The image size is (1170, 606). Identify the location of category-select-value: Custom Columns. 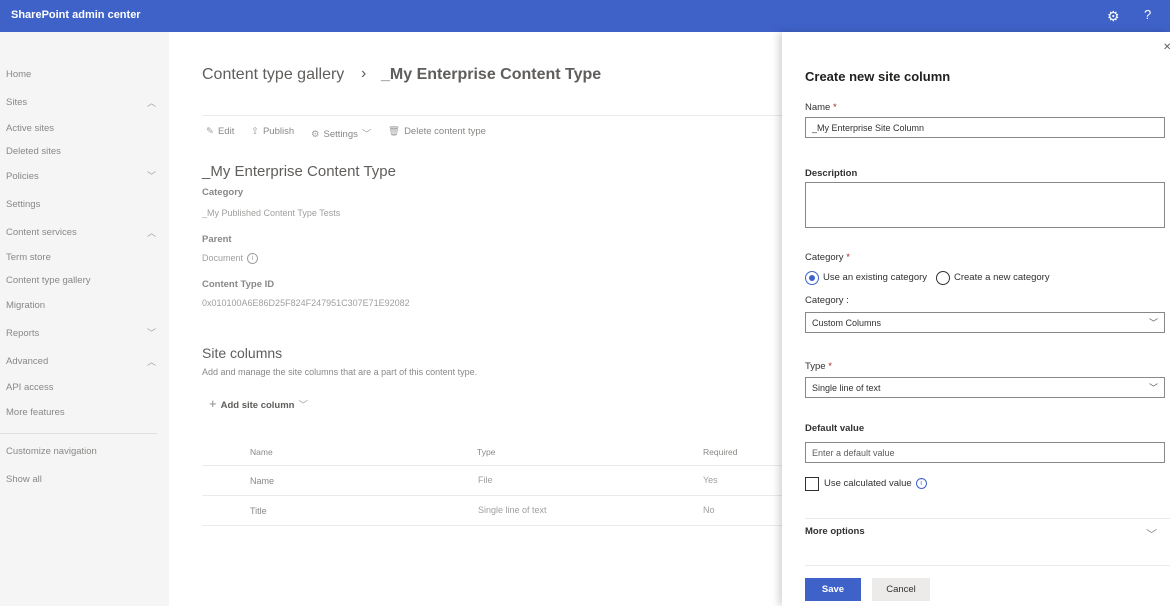
(847, 323).